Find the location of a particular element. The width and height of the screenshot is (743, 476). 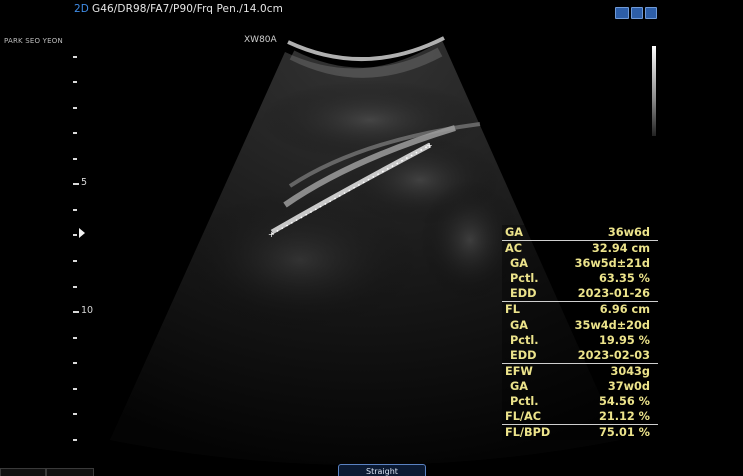

meas-label: FL/BPD is located at coordinates (528, 433).